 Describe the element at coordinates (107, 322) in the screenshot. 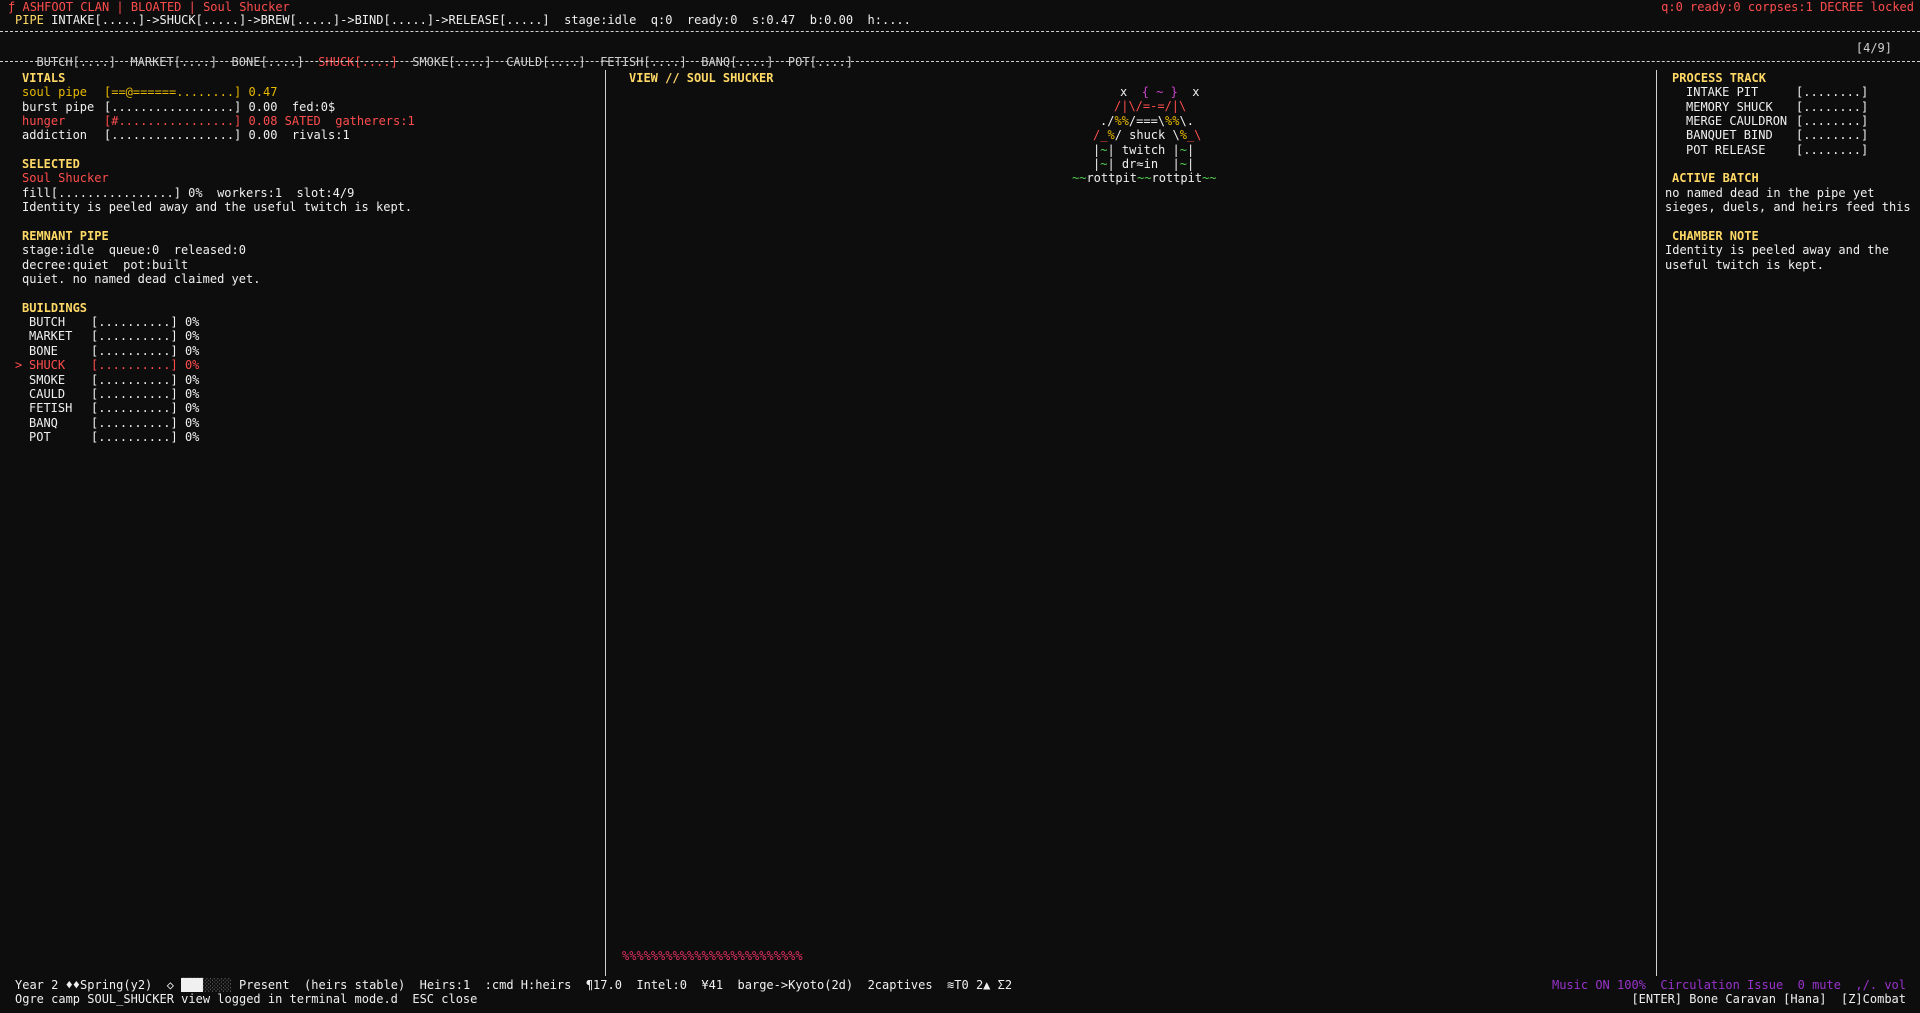

I see `building-row-butch: BUTCH [..........] 0%` at that location.